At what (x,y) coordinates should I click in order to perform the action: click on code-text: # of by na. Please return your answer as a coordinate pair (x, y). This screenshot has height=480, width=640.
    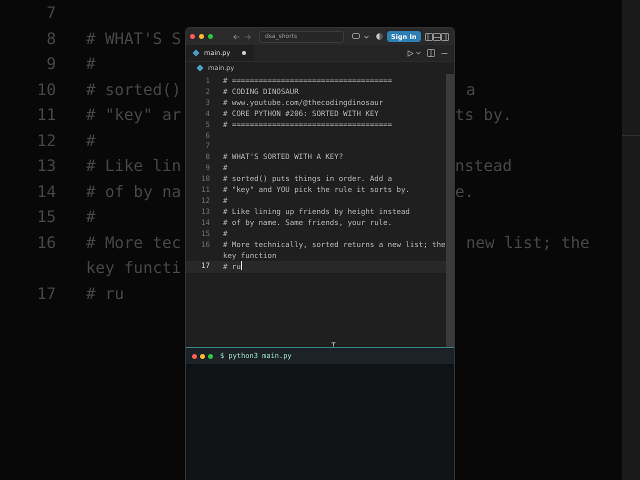
    Looking at the image, I should click on (134, 191).